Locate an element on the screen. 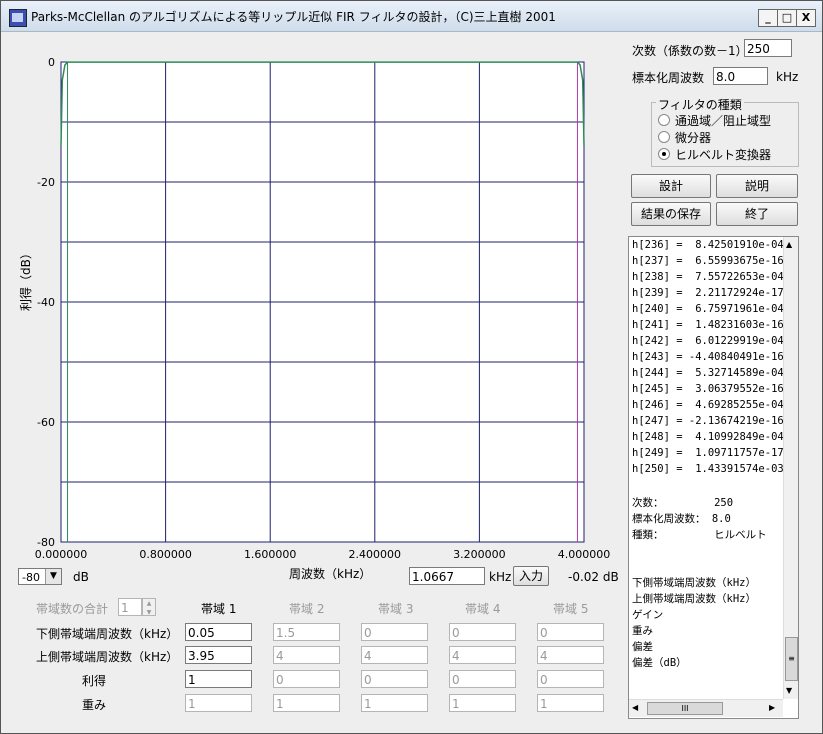 The width and height of the screenshot is (823, 734). band-4-lower-input: 0 is located at coordinates (482, 632).